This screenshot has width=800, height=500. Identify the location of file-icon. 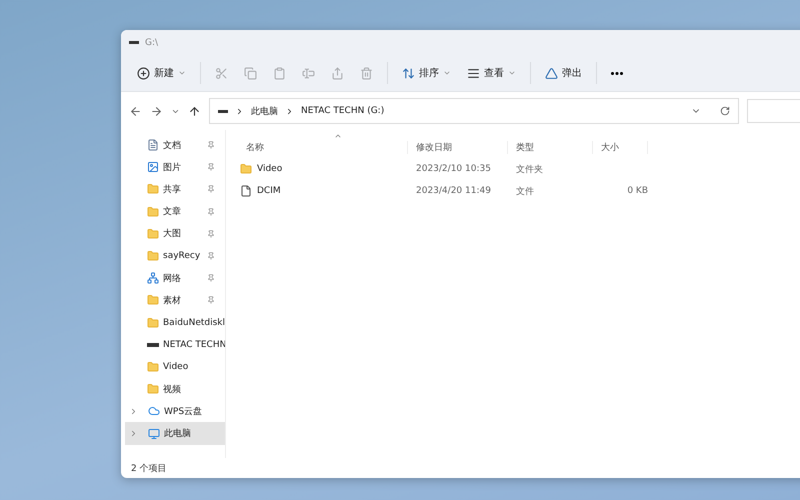
(246, 191).